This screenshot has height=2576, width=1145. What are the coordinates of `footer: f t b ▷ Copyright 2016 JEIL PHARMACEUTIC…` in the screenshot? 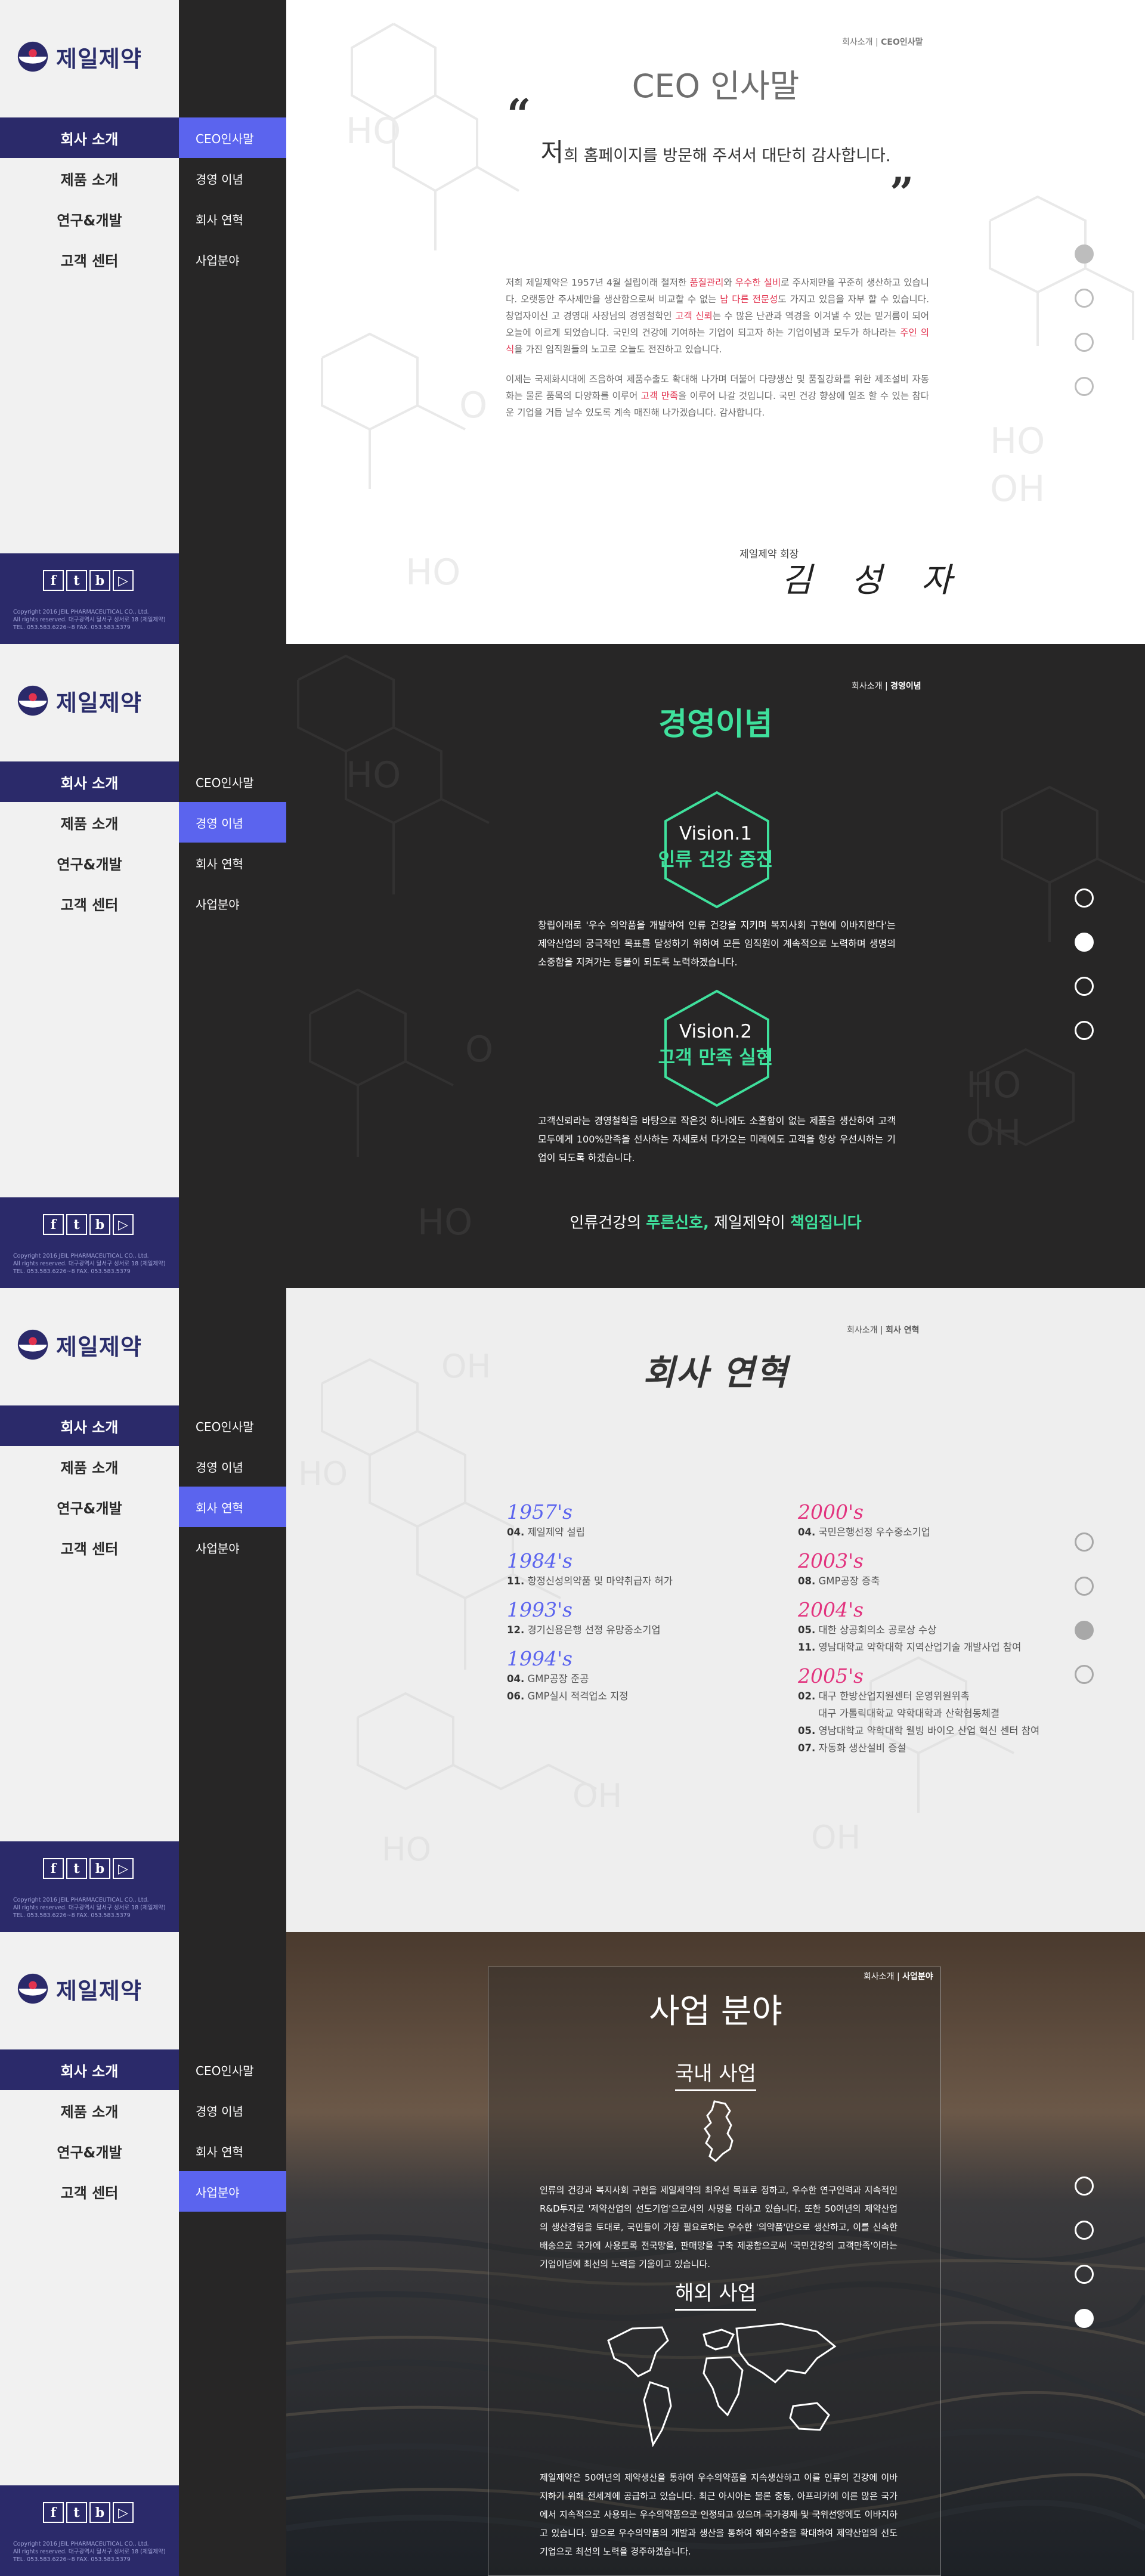 It's located at (89, 1886).